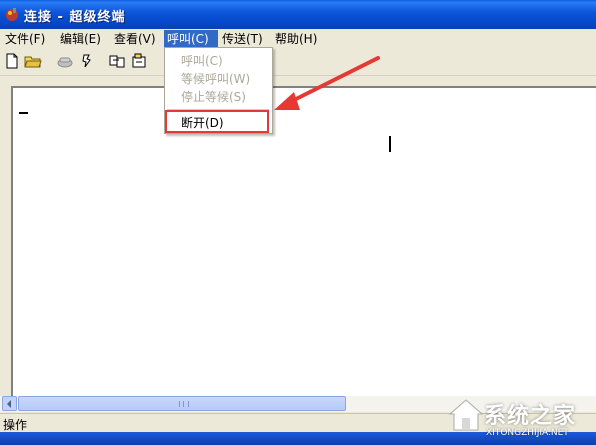  What do you see at coordinates (135, 39) in the screenshot?
I see `menu-view: 查看(V)` at bounding box center [135, 39].